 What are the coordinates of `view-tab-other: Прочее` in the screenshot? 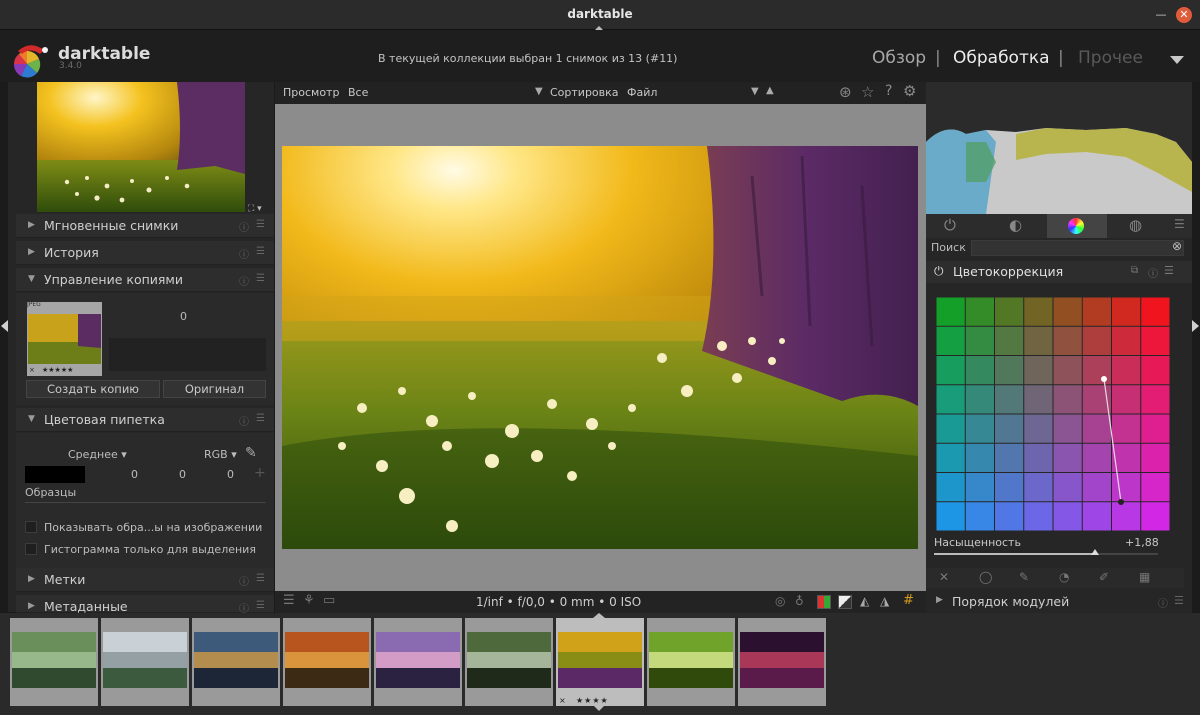 It's located at (1110, 58).